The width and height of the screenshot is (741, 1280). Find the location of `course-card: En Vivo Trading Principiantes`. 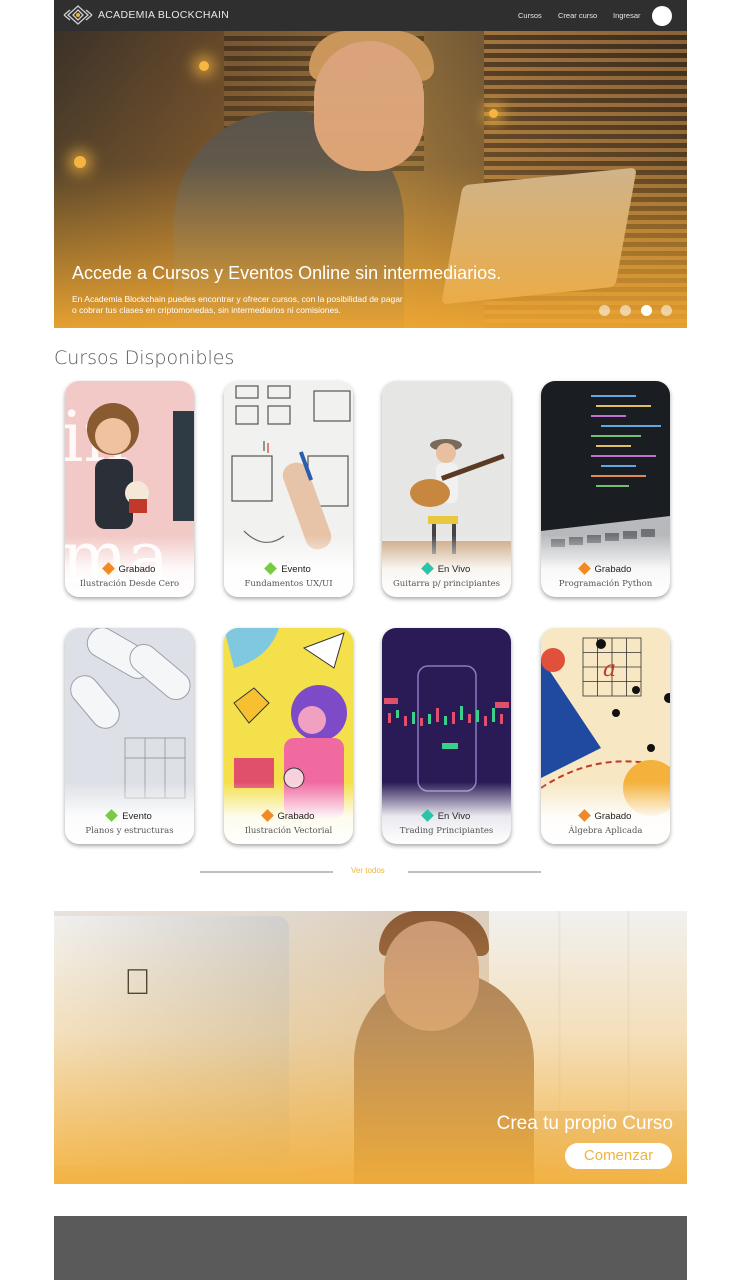

course-card: En Vivo Trading Principiantes is located at coordinates (446, 736).